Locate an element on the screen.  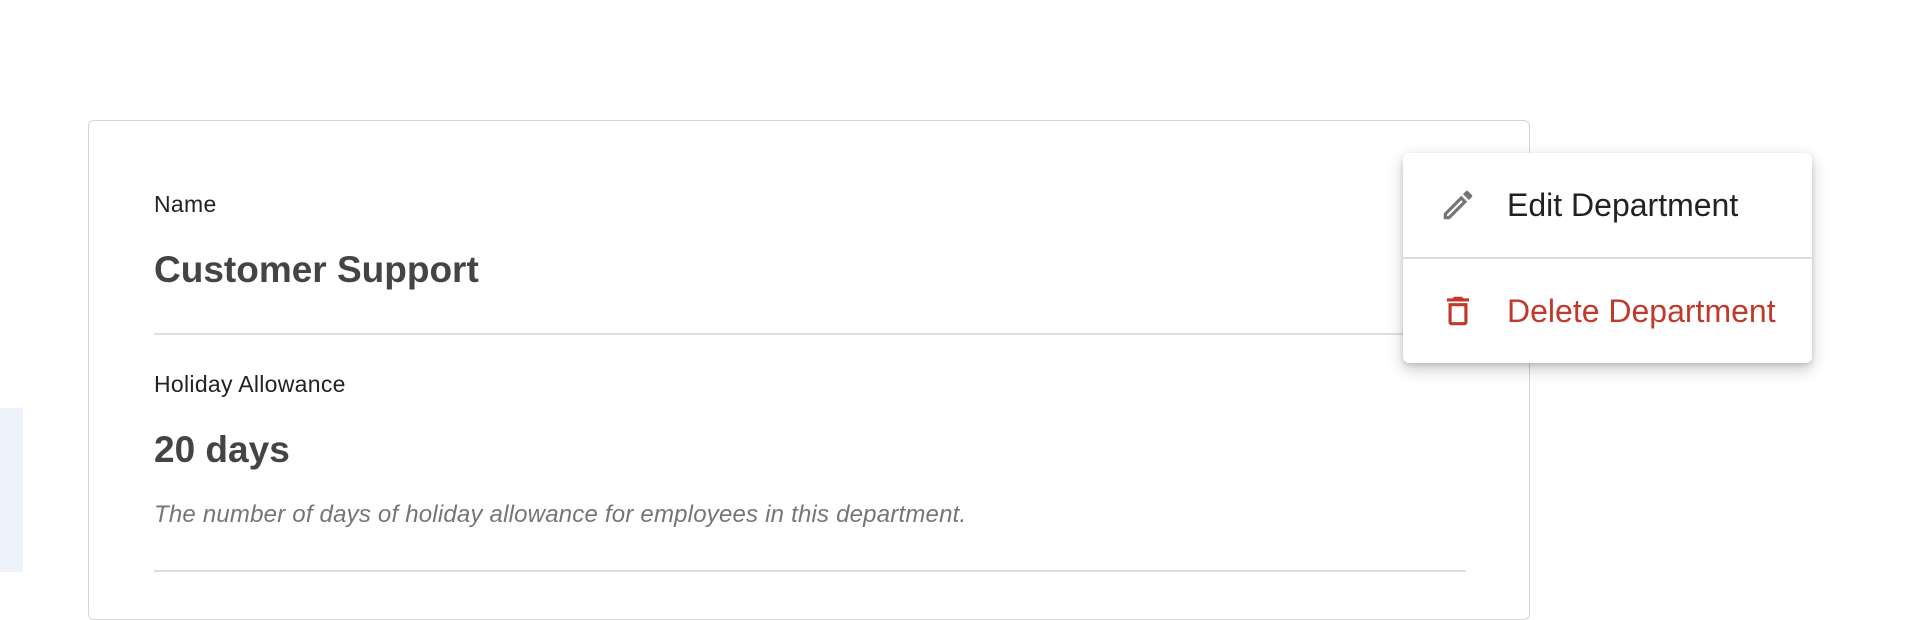
edit-department-menu-item: Edit Department is located at coordinates (1607, 205).